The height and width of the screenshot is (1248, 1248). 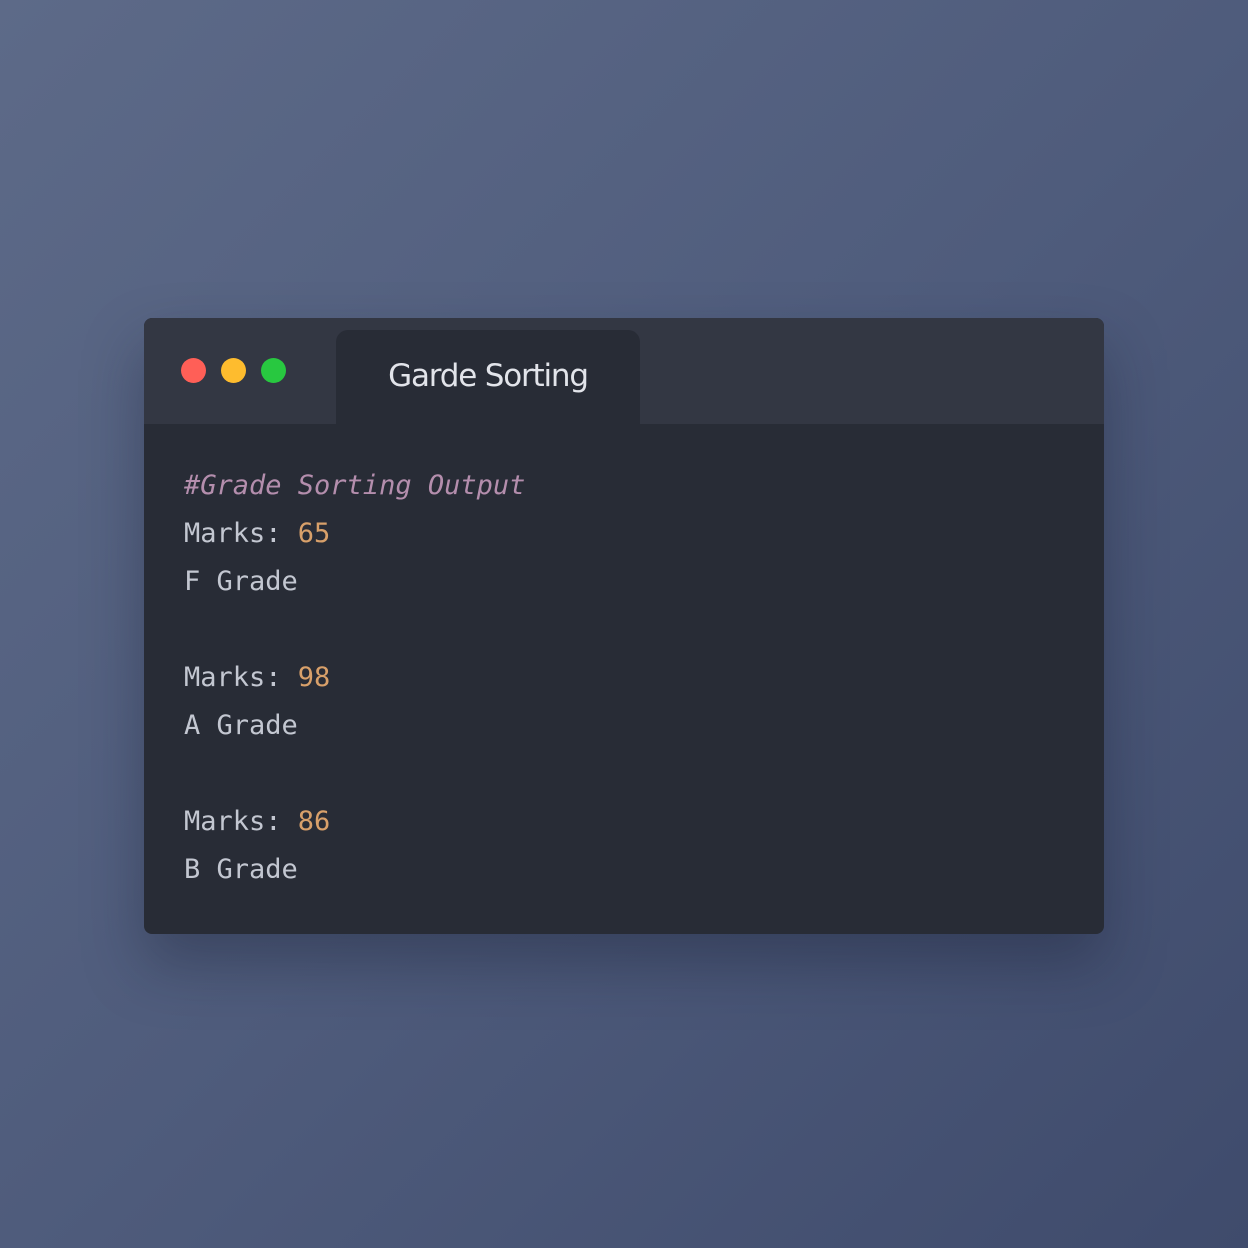 I want to click on close-button, so click(x=193, y=370).